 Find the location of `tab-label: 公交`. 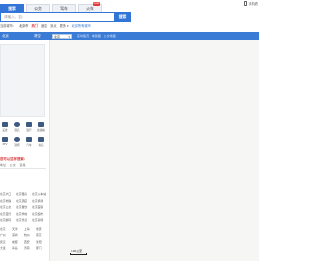

tab-label: 公交 is located at coordinates (38, 8).